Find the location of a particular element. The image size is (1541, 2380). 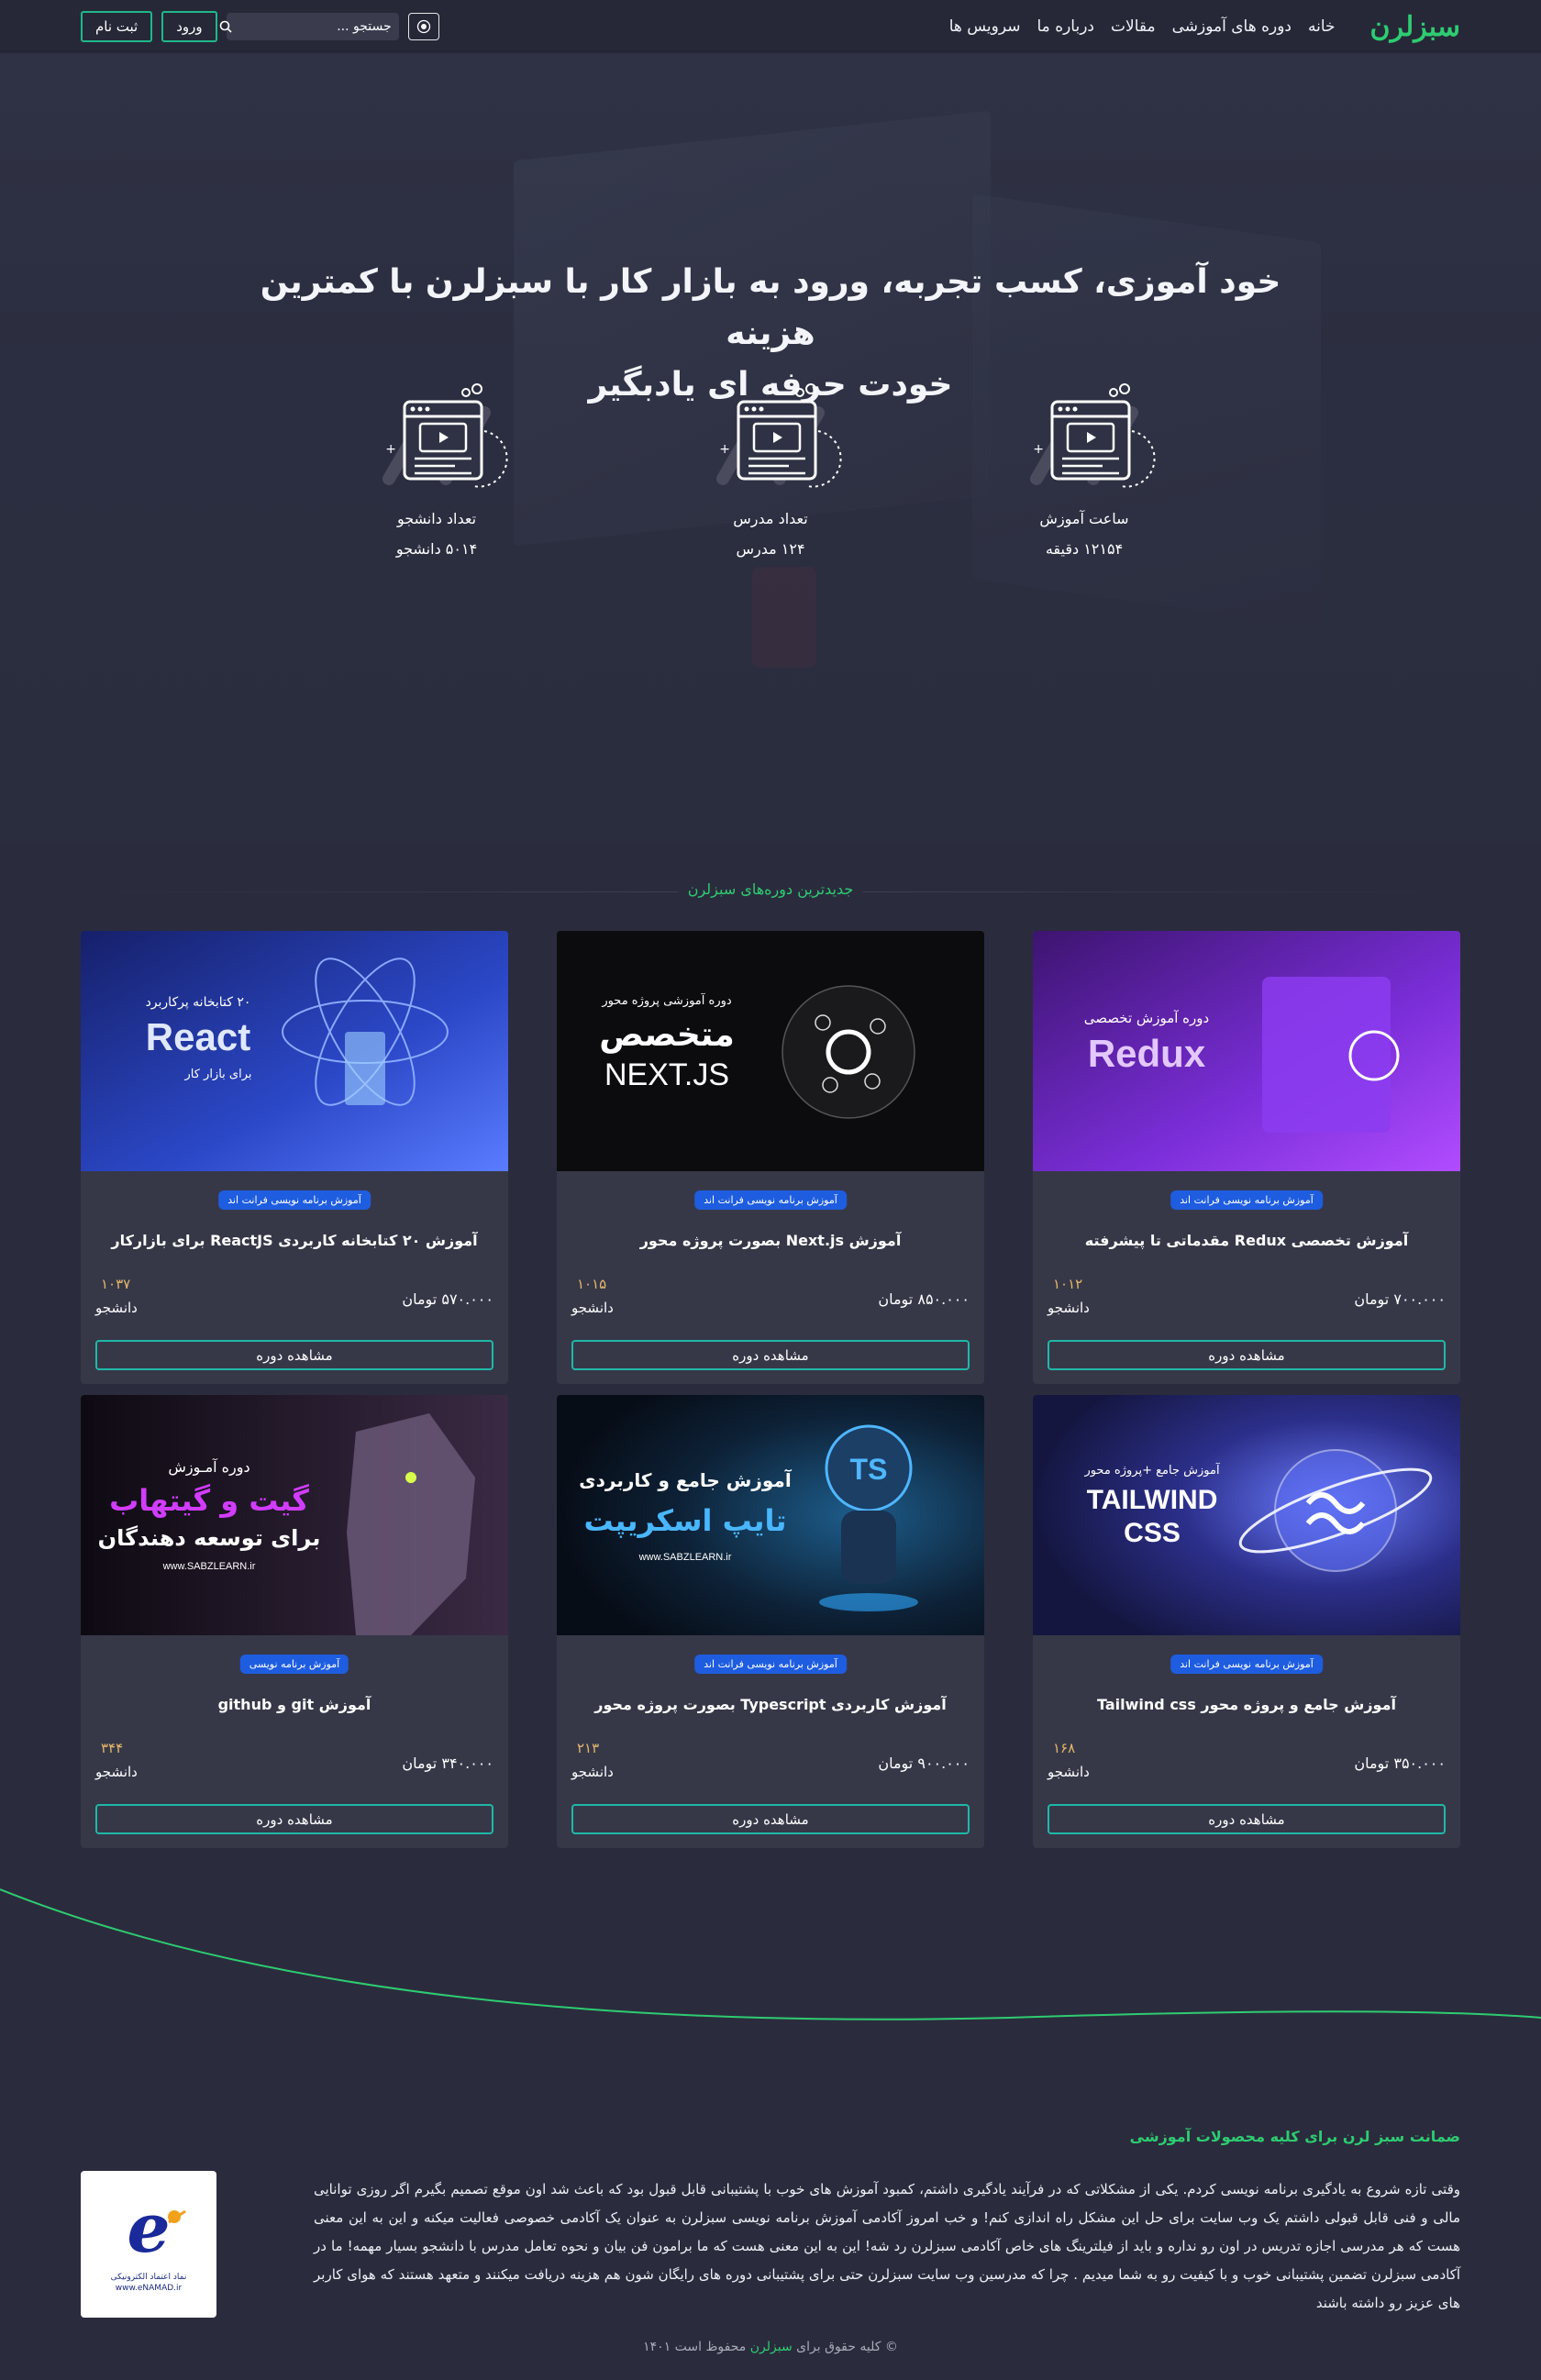

cover-subtitle-2: برای توسعه دهندگان is located at coordinates (209, 1538).